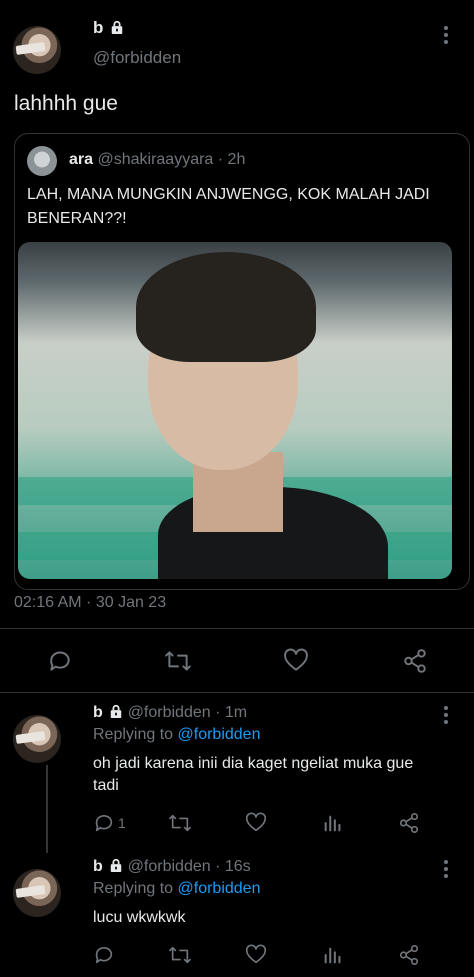 The image size is (474, 977). I want to click on quoted-author-handle: @shakiraayyara, so click(155, 159).